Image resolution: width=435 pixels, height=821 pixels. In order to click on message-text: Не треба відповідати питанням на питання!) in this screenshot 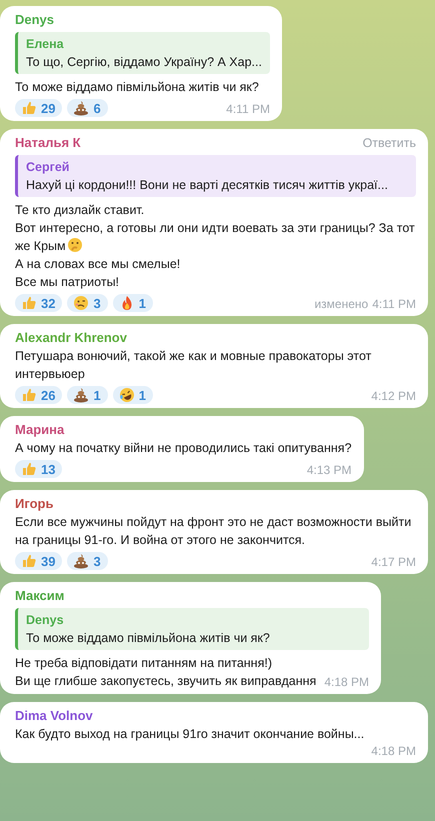, I will do `click(144, 663)`.